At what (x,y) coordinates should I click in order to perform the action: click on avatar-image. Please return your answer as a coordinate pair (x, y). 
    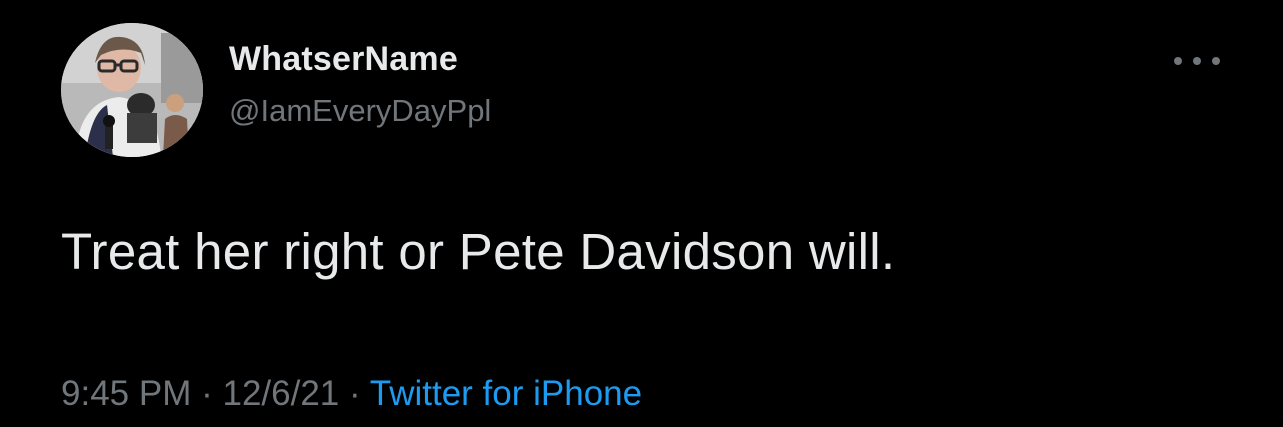
    Looking at the image, I should click on (132, 90).